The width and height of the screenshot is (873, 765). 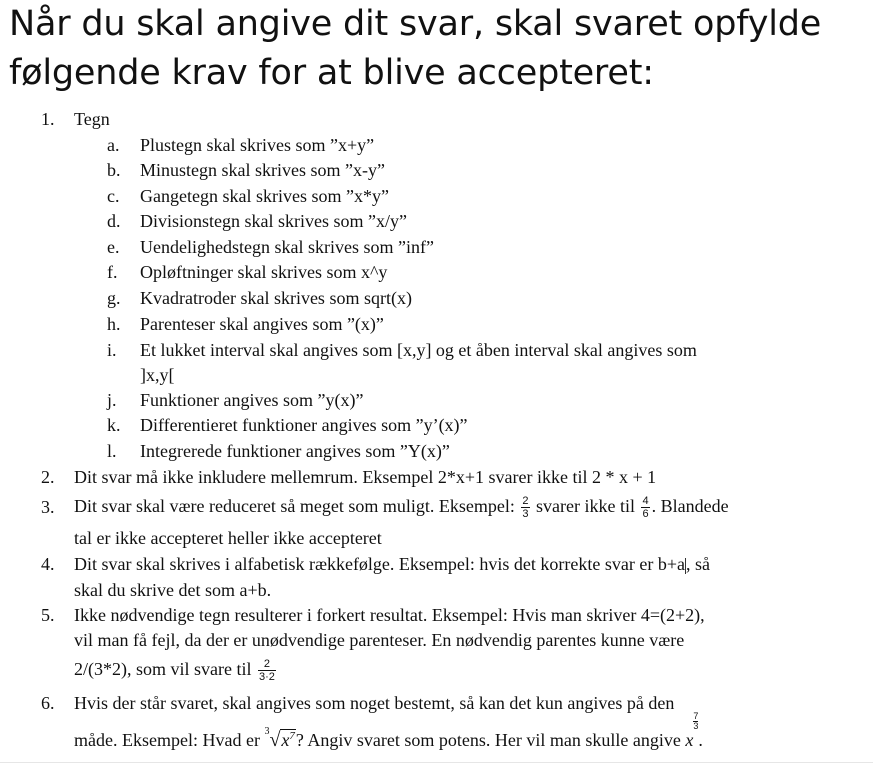 I want to click on subitem-text: Gangetegn skal skrives som ”x*y”, so click(x=264, y=196).